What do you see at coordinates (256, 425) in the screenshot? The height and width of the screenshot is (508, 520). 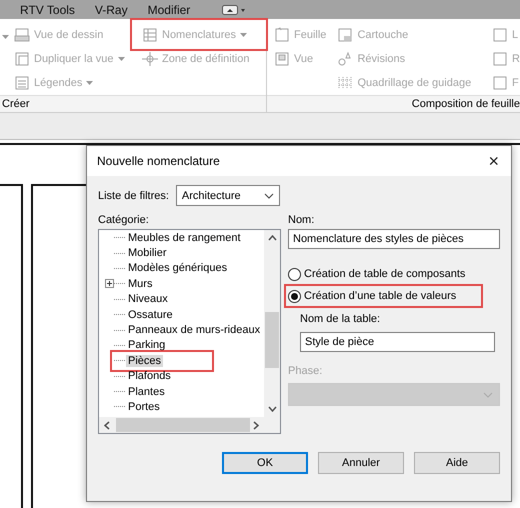 I see `scroll-right-icon` at bounding box center [256, 425].